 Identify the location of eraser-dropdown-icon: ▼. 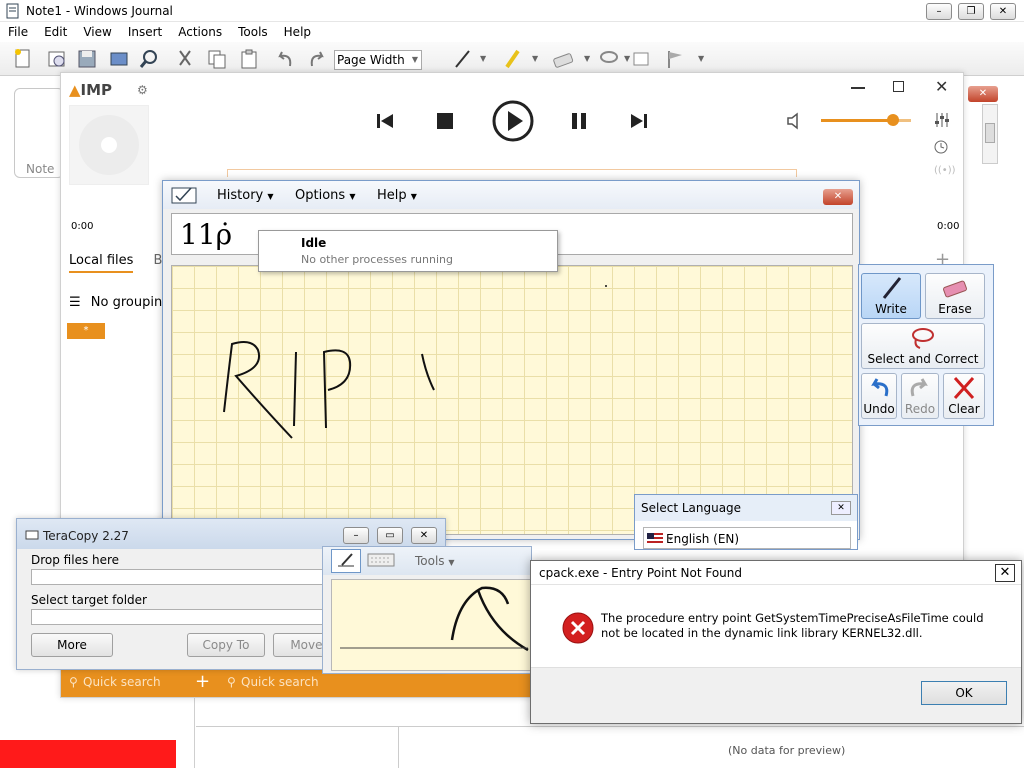
(587, 58).